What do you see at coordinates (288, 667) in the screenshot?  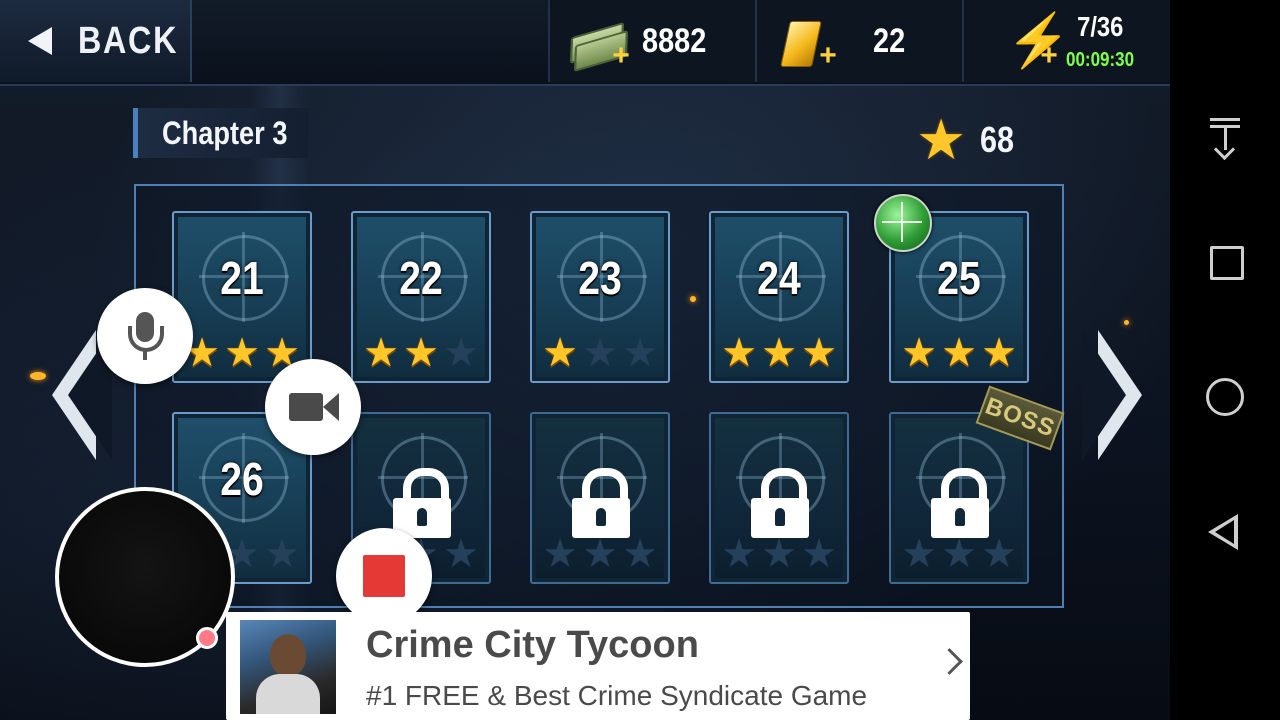 I see `ad-app-icon` at bounding box center [288, 667].